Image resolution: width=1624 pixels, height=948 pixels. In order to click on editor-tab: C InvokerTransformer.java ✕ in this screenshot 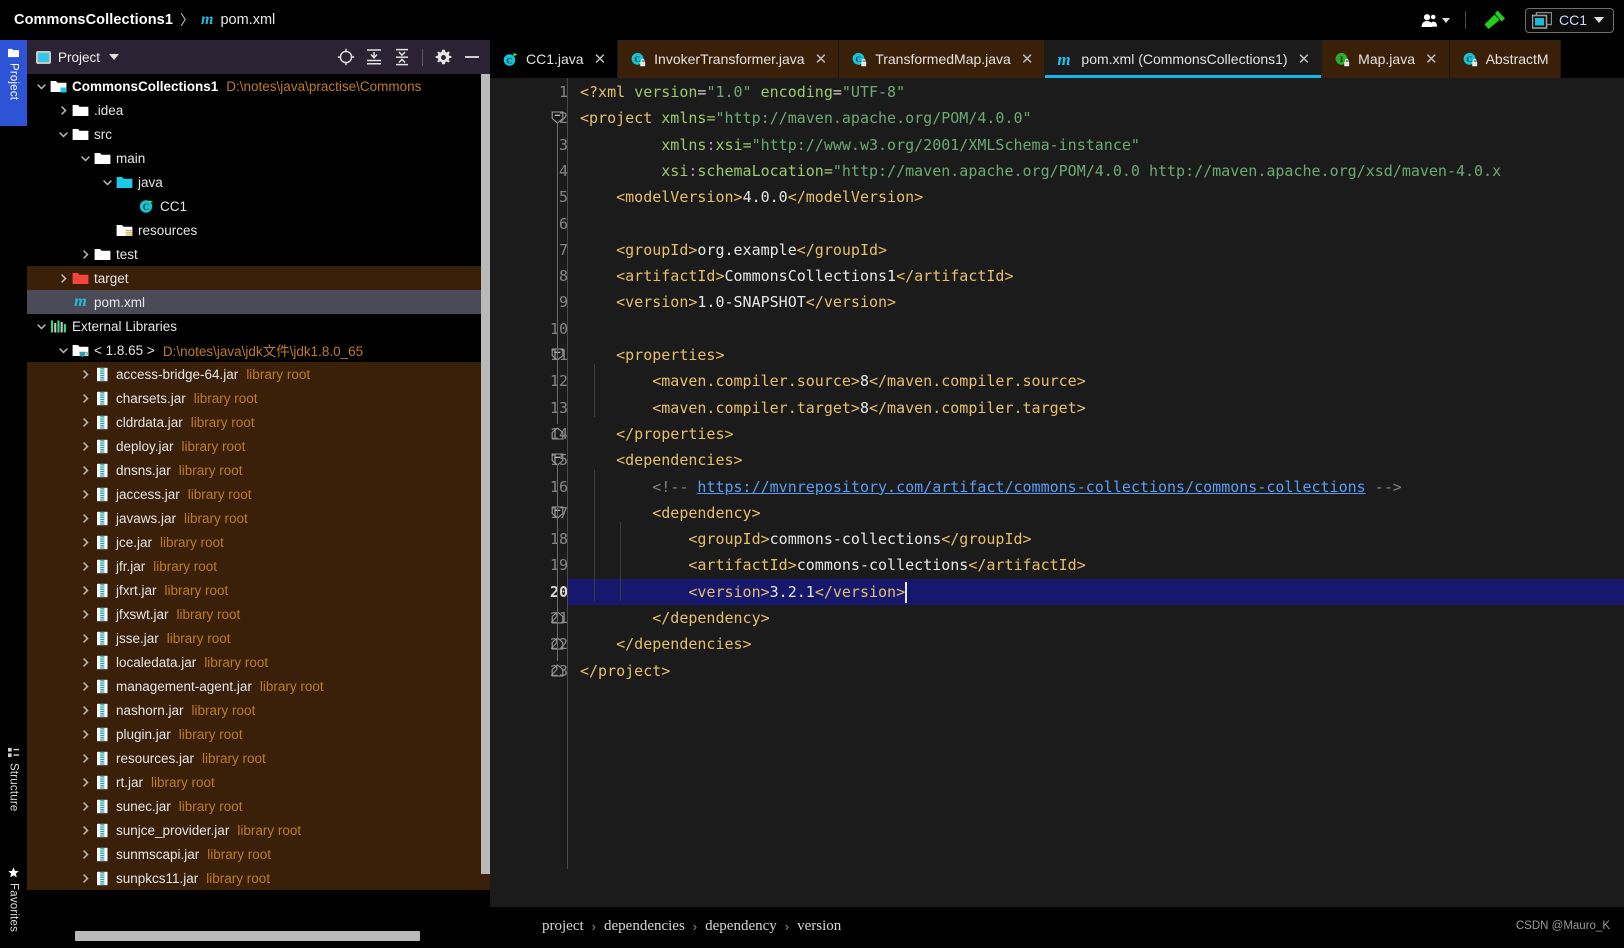, I will do `click(729, 59)`.